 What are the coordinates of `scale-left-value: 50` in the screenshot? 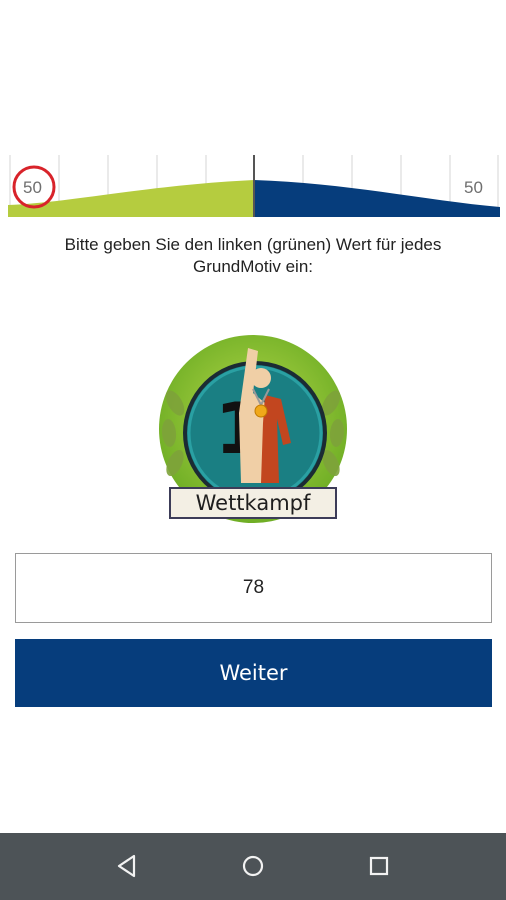 It's located at (32, 187).